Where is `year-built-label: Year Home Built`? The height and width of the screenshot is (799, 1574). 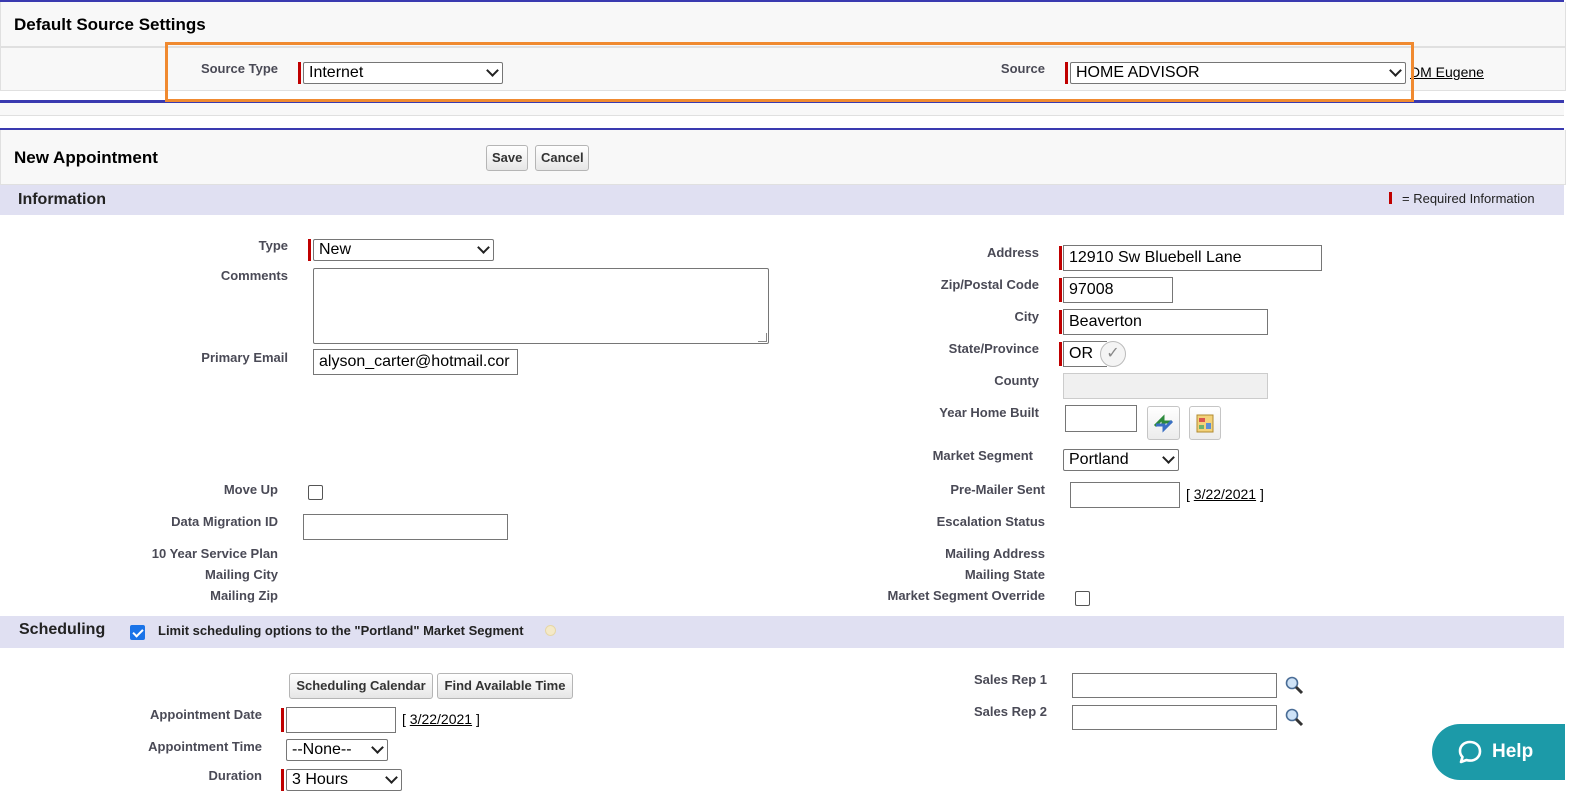 year-built-label: Year Home Built is located at coordinates (989, 412).